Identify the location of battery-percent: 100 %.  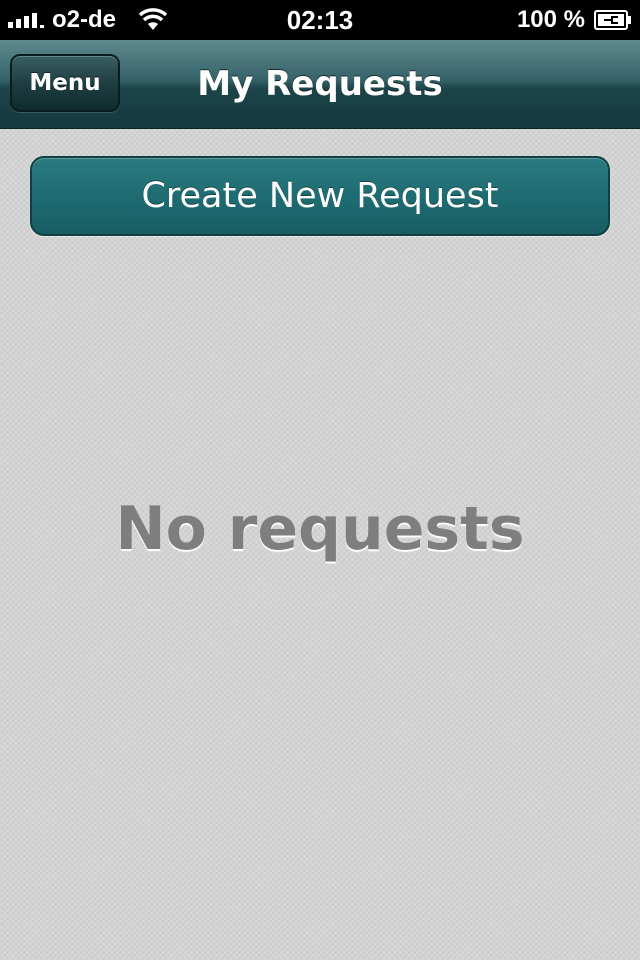
(550, 19).